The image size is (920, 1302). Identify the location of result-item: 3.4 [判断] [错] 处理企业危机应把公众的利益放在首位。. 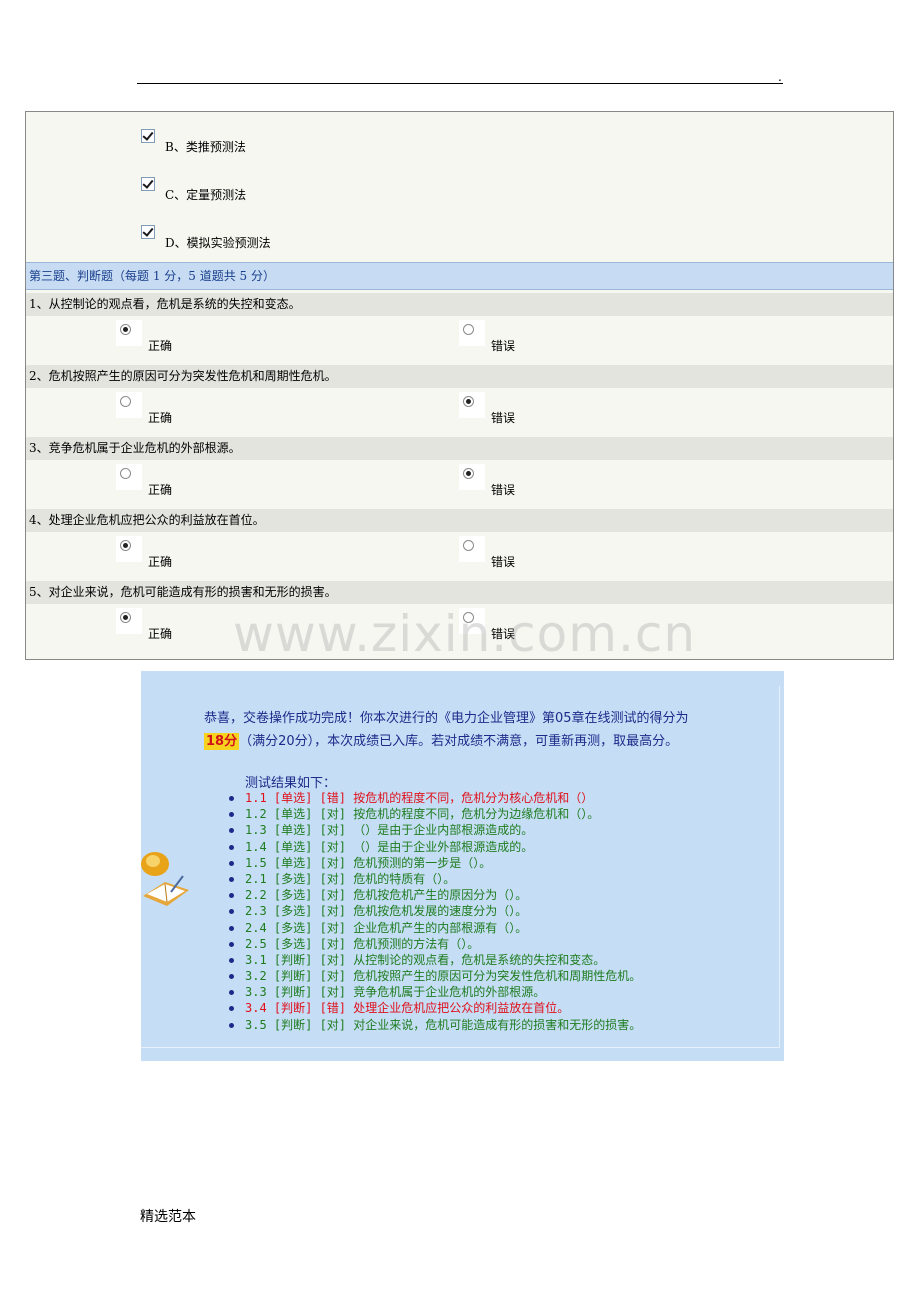
(434, 1008).